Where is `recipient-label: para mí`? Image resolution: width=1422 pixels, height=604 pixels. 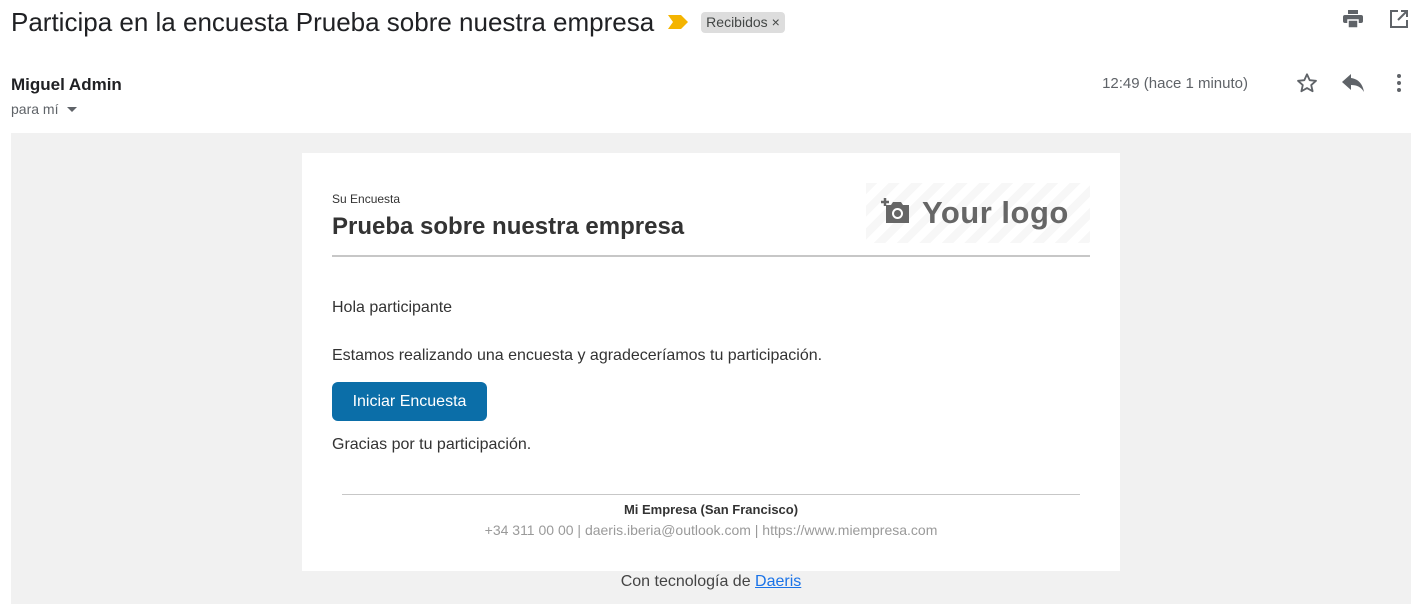 recipient-label: para mí is located at coordinates (35, 109).